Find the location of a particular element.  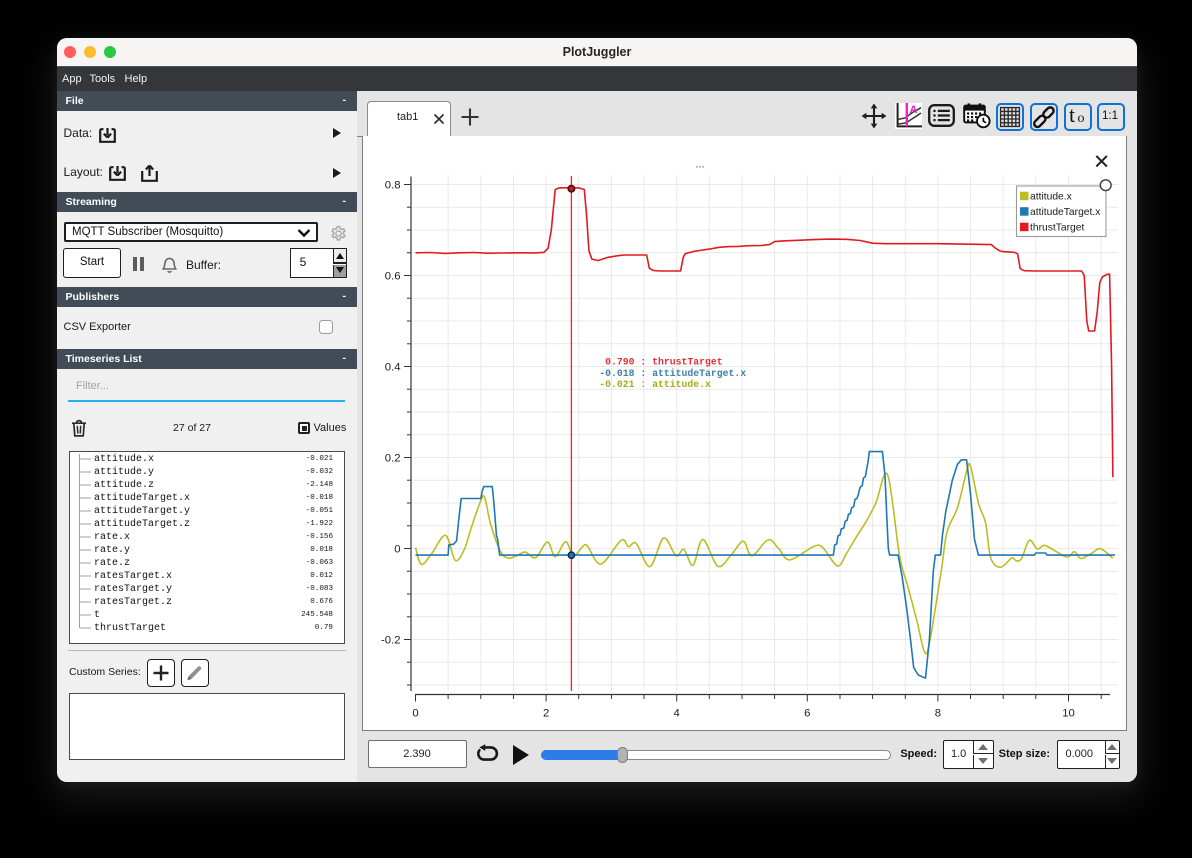

svg-text: attitude.x is located at coordinates (1051, 197).